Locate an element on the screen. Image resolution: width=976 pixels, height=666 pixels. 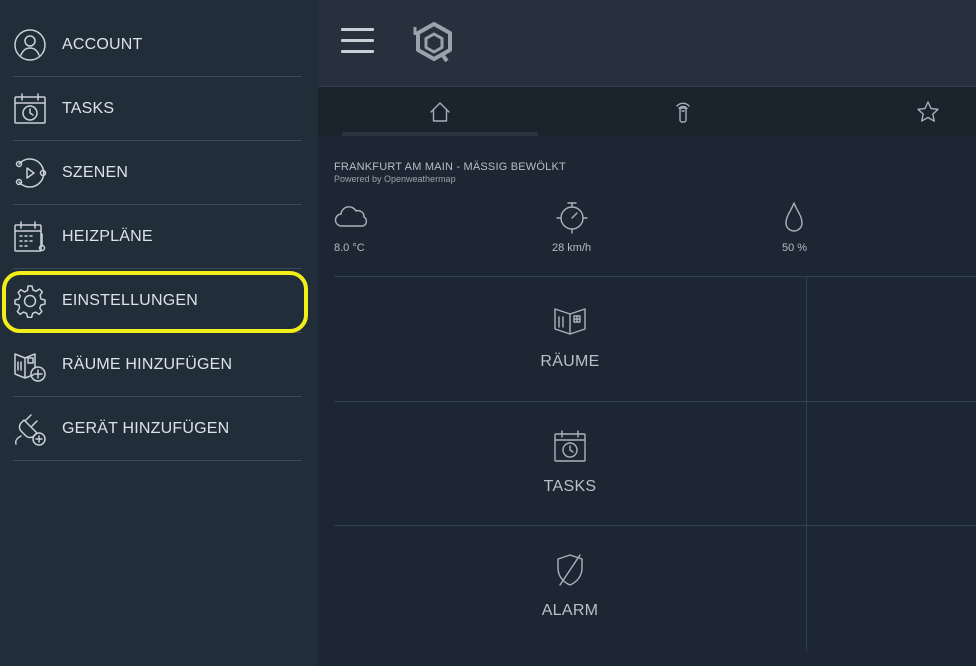
tile-label: TASKS is located at coordinates (570, 486).